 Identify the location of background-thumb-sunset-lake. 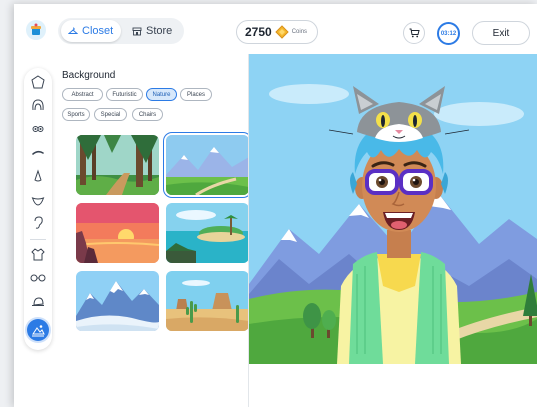
(117, 233).